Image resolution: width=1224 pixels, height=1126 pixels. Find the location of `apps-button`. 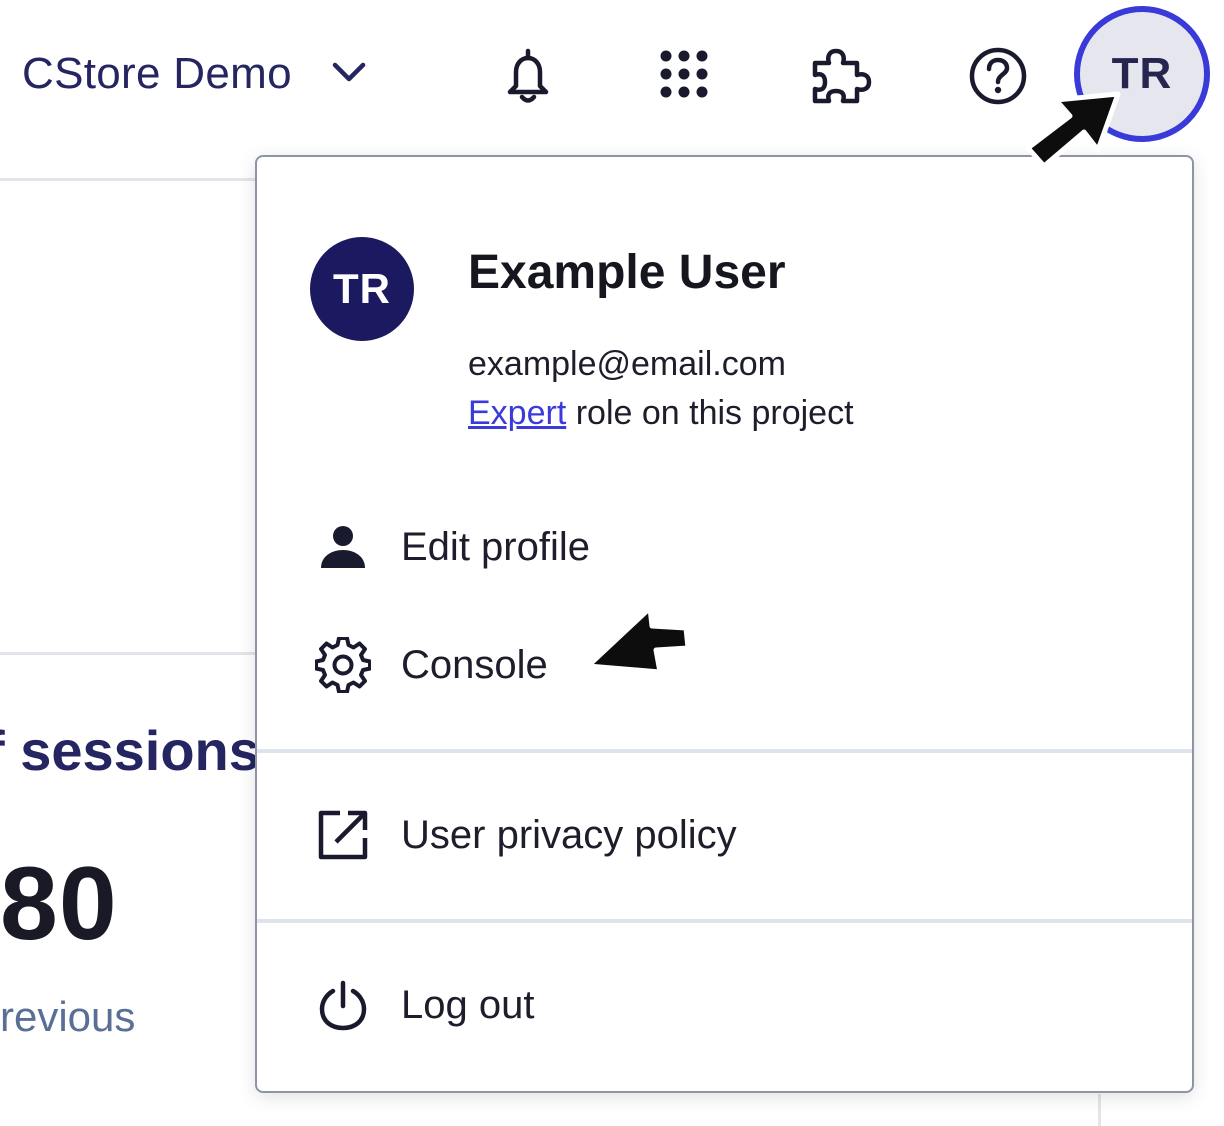

apps-button is located at coordinates (684, 74).